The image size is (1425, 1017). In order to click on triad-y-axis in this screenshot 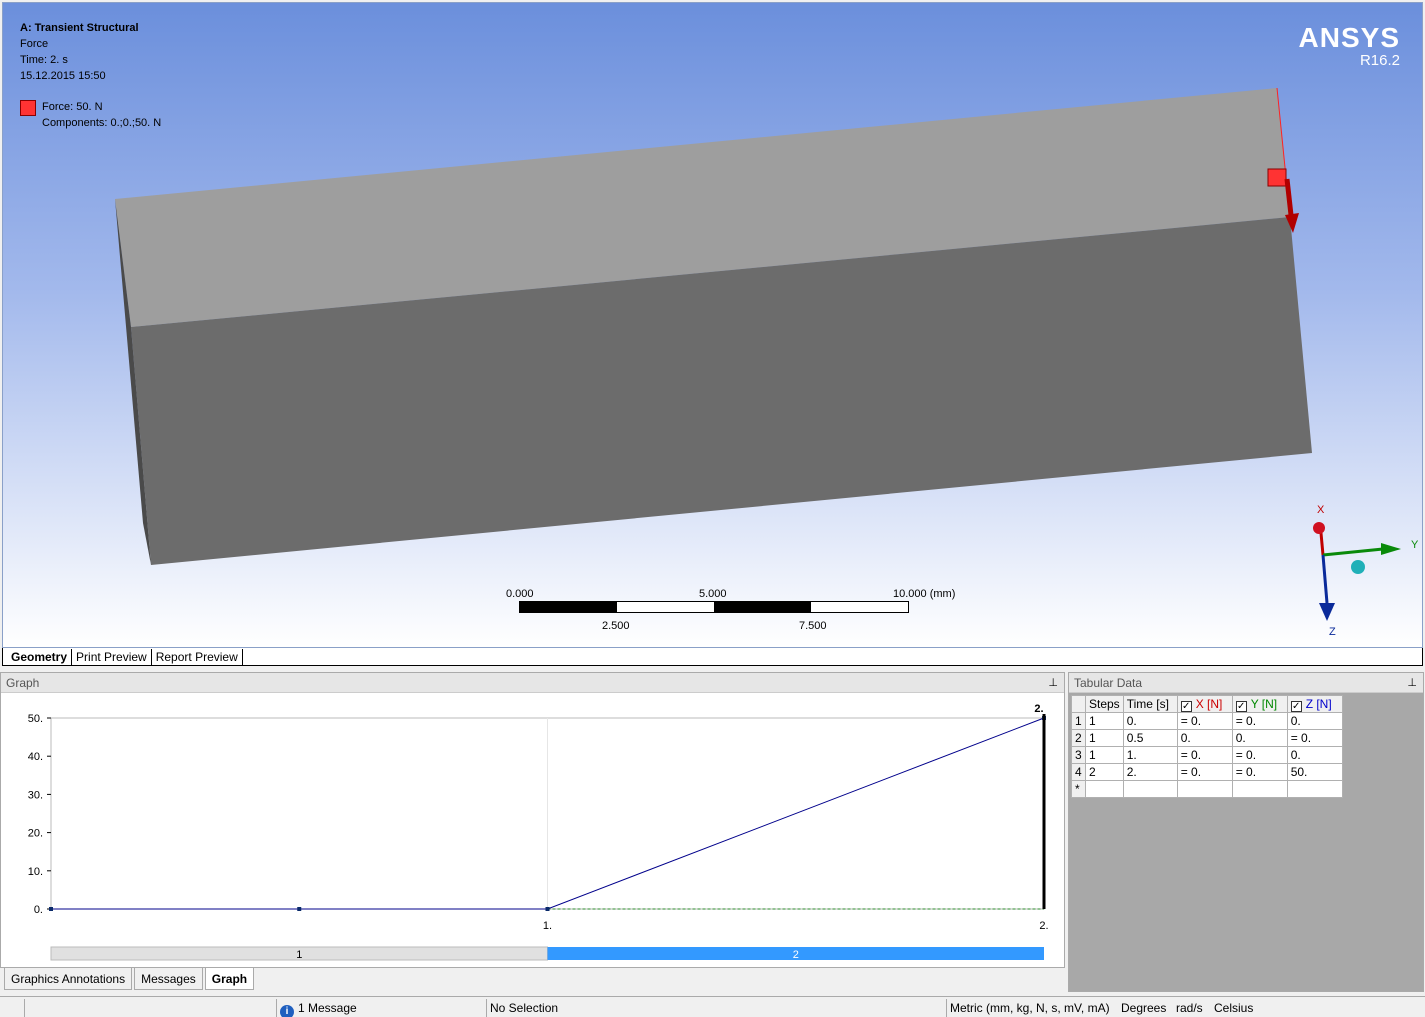, I will do `click(1353, 552)`.